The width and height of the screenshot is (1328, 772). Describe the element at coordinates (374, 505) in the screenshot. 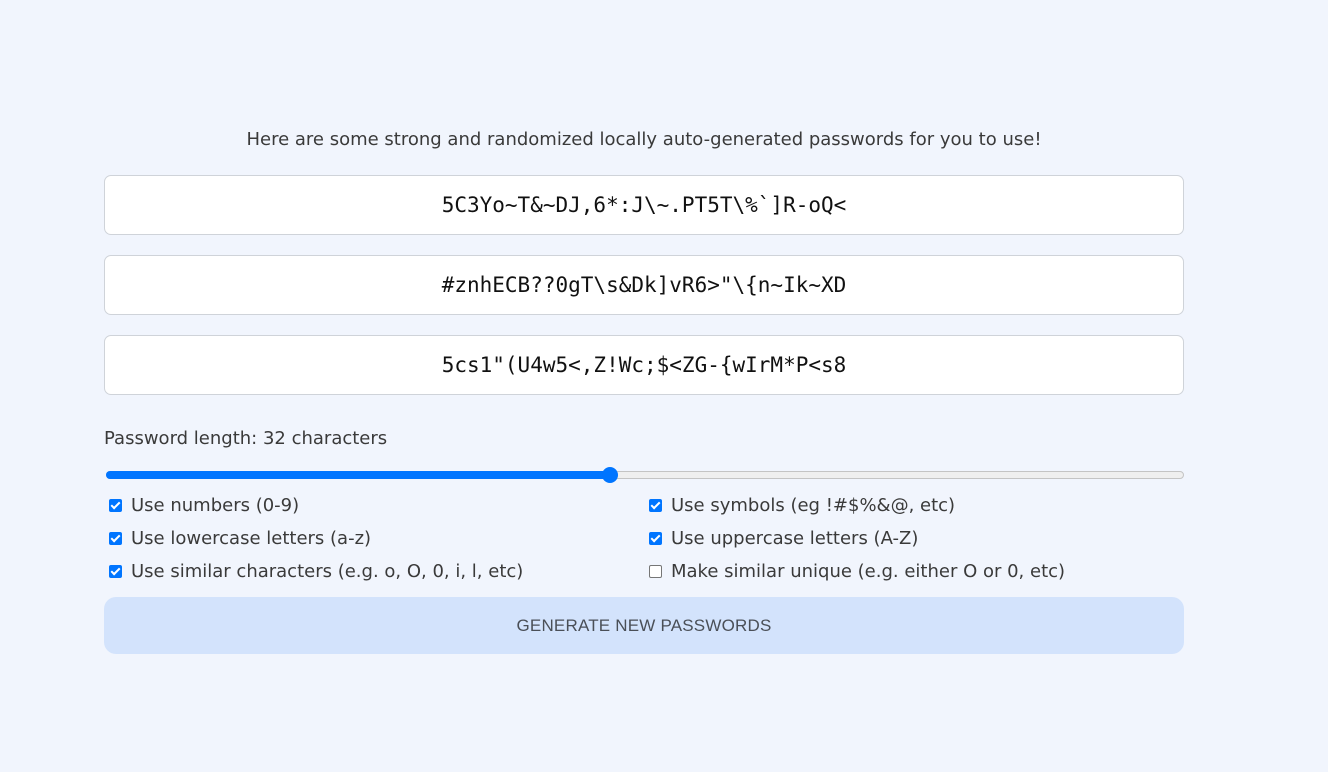

I see `option-use-numbers: Use numbers (0-9)` at that location.